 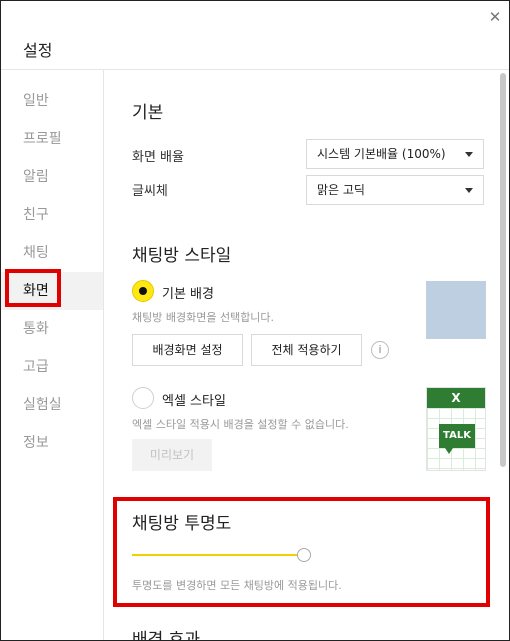 What do you see at coordinates (143, 291) in the screenshot?
I see `radio-default-background` at bounding box center [143, 291].